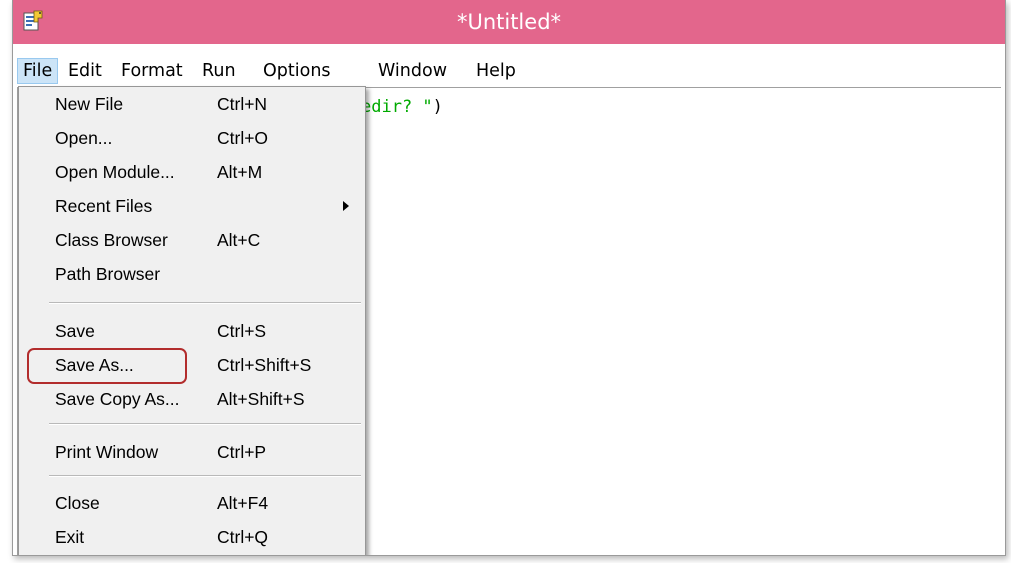 Image resolution: width=1011 pixels, height=563 pixels. What do you see at coordinates (192, 172) in the screenshot?
I see `menu-item-open-module: Open Module... Alt+M` at bounding box center [192, 172].